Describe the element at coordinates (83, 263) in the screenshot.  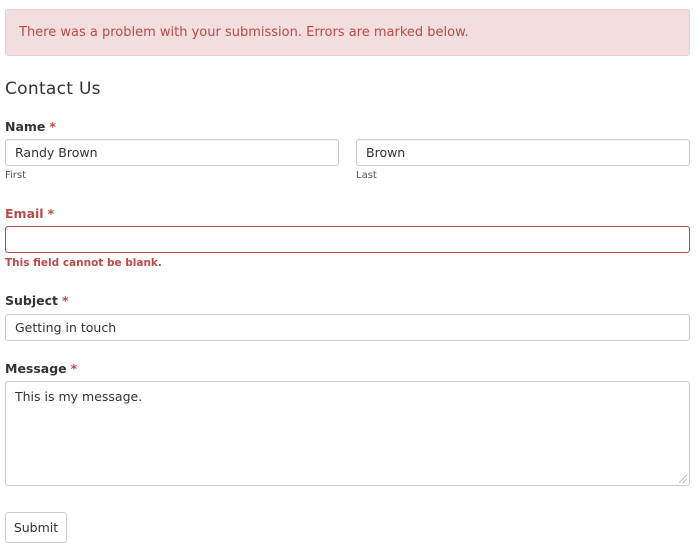
I see `email-error-message: This field cannot be blank.` at that location.